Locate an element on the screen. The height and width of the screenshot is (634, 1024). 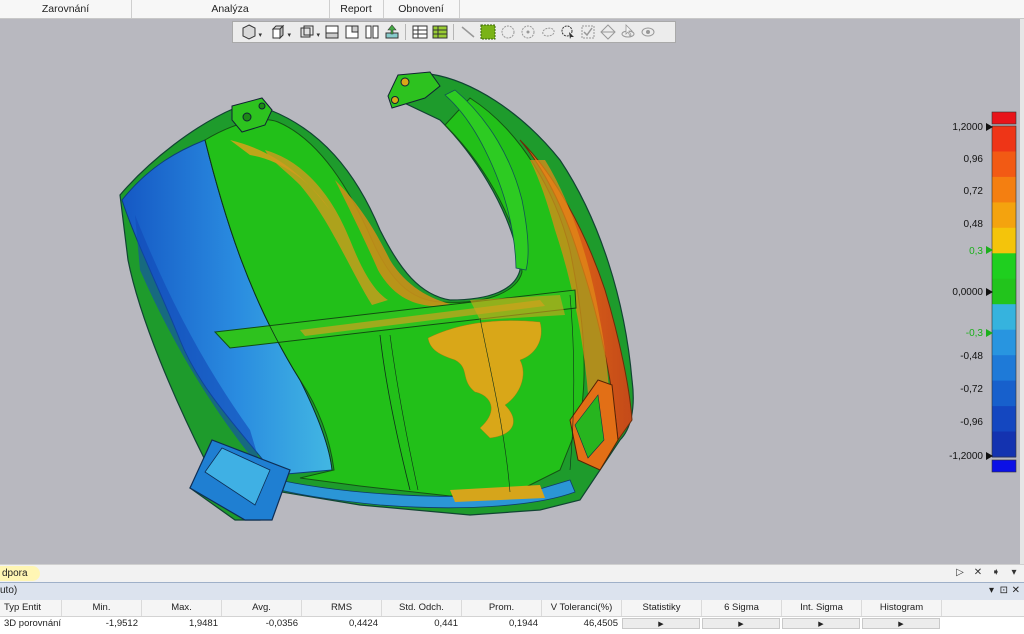
col-rms: RMS is located at coordinates (342, 608).